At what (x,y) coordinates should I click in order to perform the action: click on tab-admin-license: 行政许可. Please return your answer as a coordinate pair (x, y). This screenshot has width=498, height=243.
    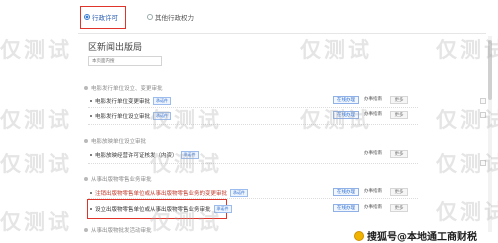
    Looking at the image, I should click on (105, 17).